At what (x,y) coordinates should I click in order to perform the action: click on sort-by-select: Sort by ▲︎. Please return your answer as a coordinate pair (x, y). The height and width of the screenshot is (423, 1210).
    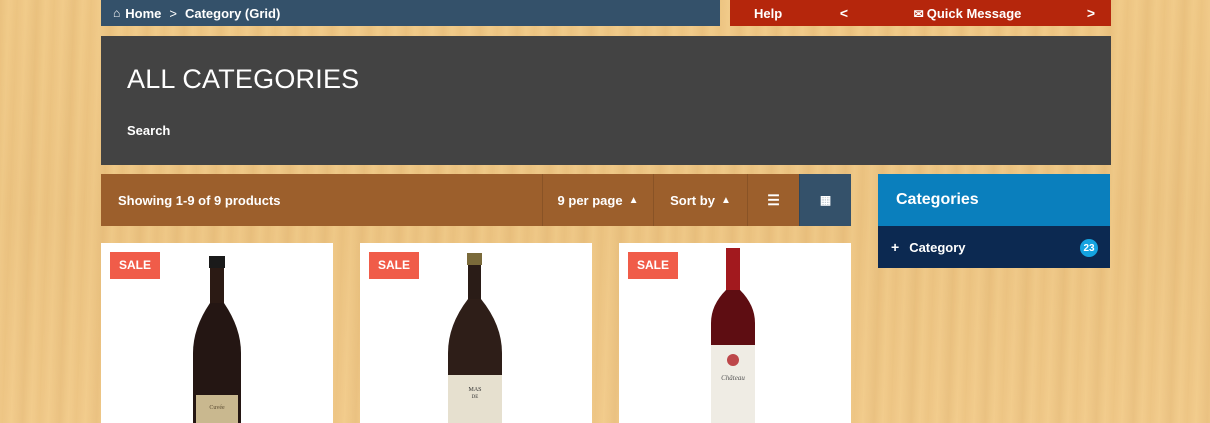
    Looking at the image, I should click on (700, 200).